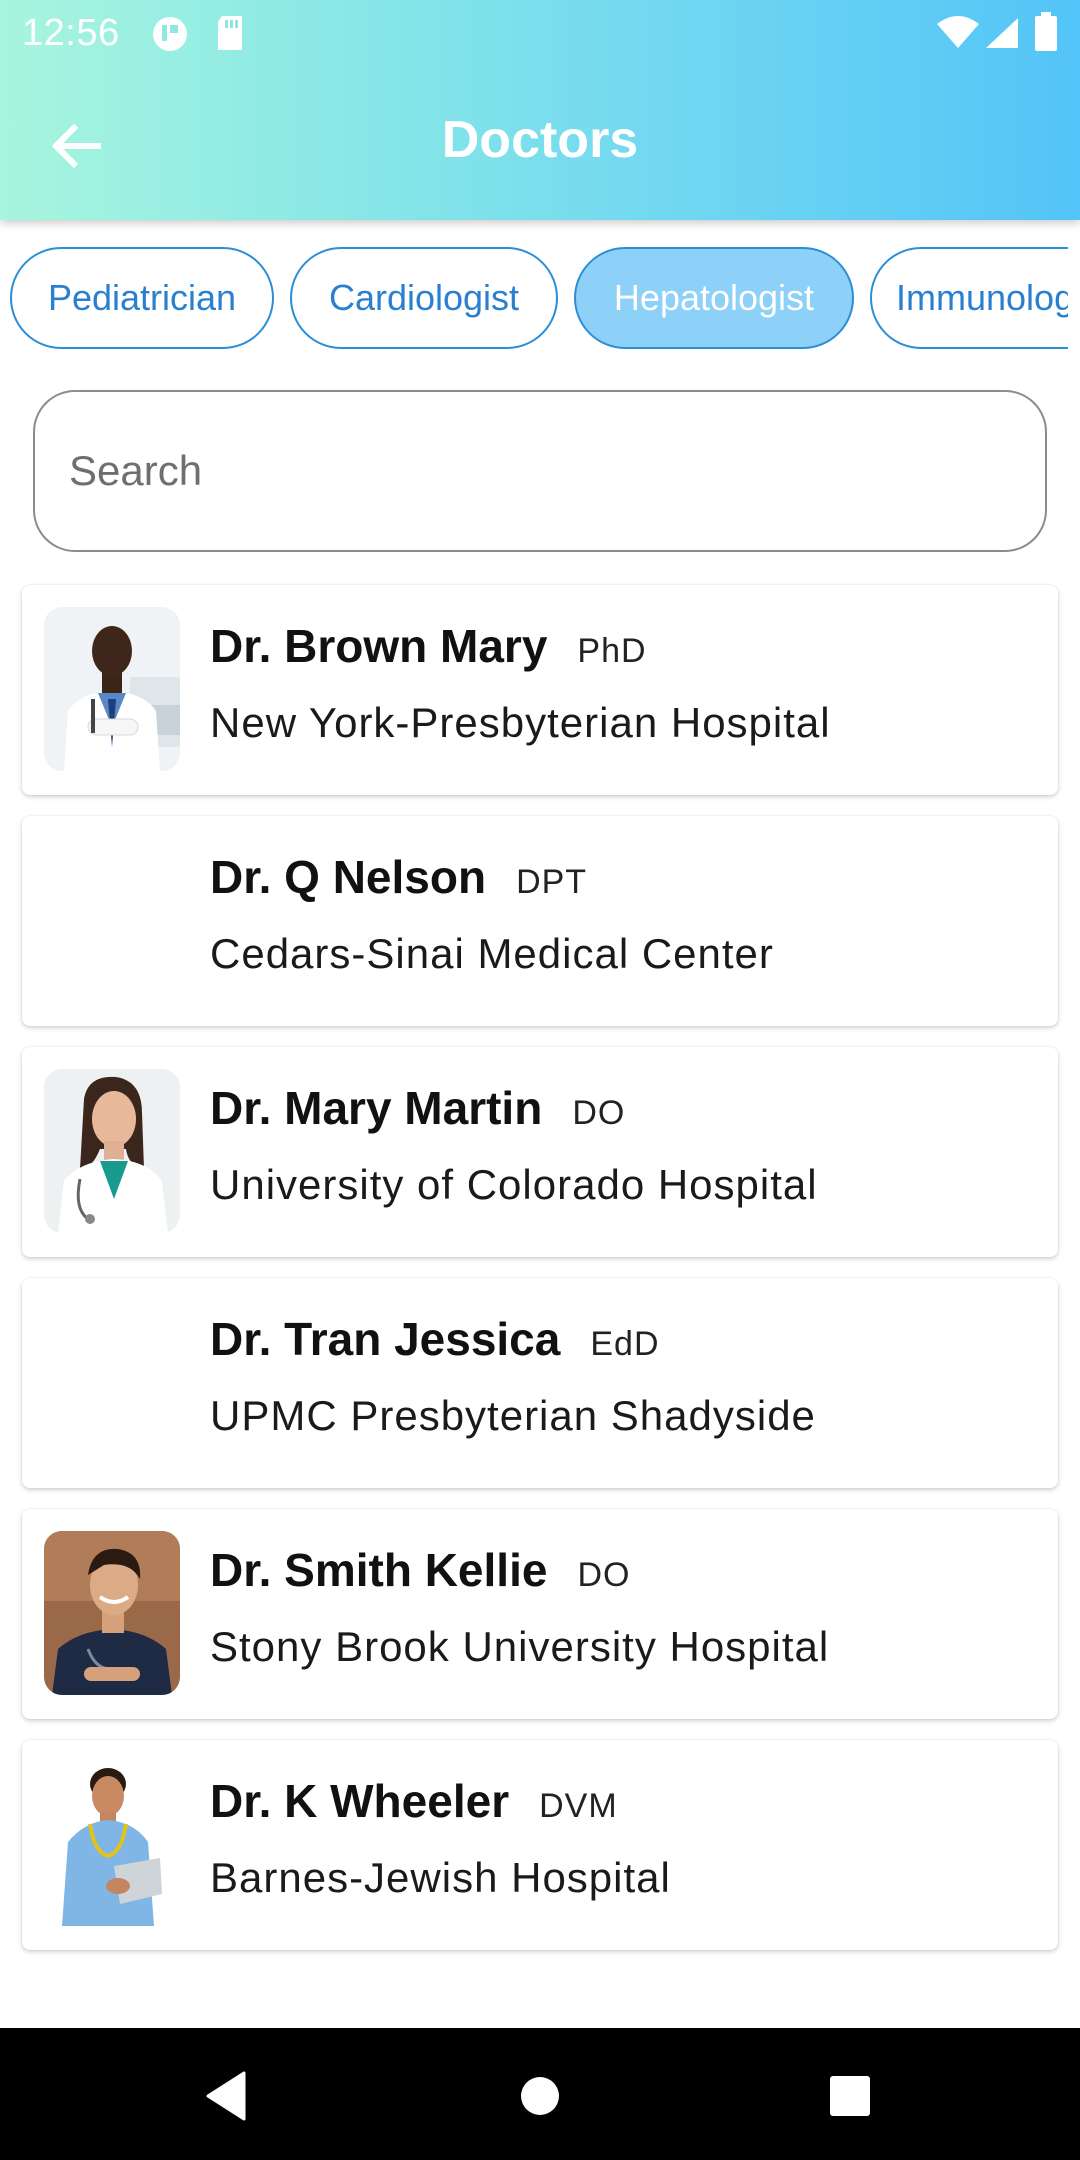 This screenshot has height=2160, width=1080. Describe the element at coordinates (1046, 34) in the screenshot. I see `battery-icon` at that location.